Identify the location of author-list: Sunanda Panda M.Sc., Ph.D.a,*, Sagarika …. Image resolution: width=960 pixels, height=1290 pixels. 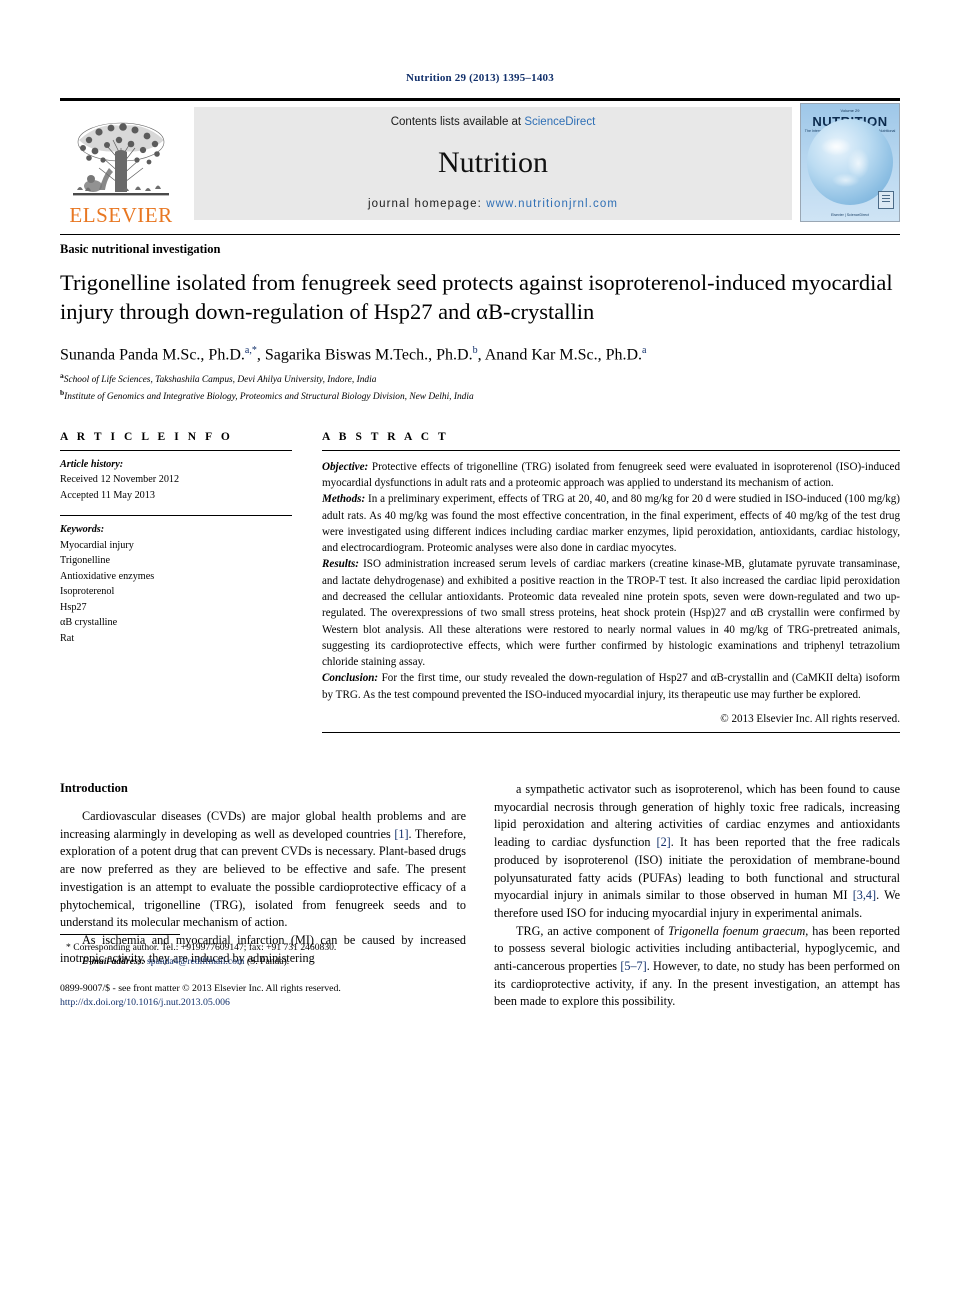
(353, 353).